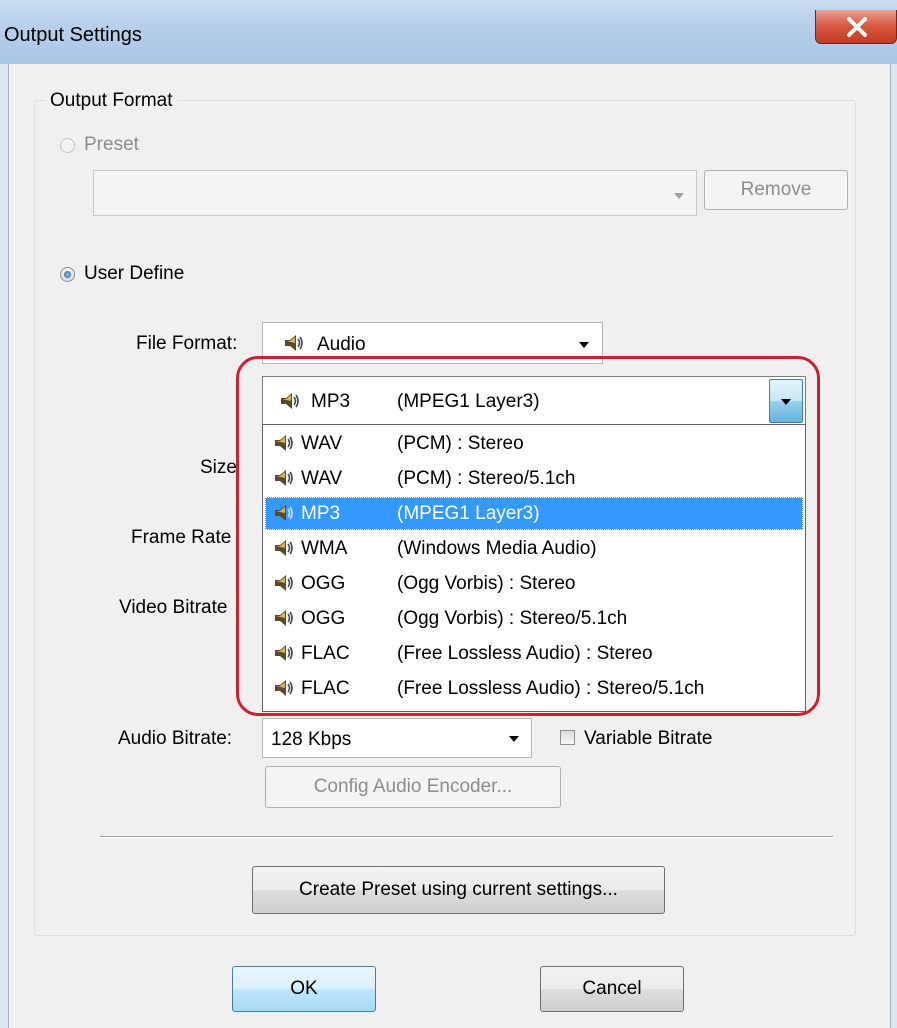 The image size is (897, 1028). What do you see at coordinates (341, 344) in the screenshot?
I see `file-format-value: Audio` at bounding box center [341, 344].